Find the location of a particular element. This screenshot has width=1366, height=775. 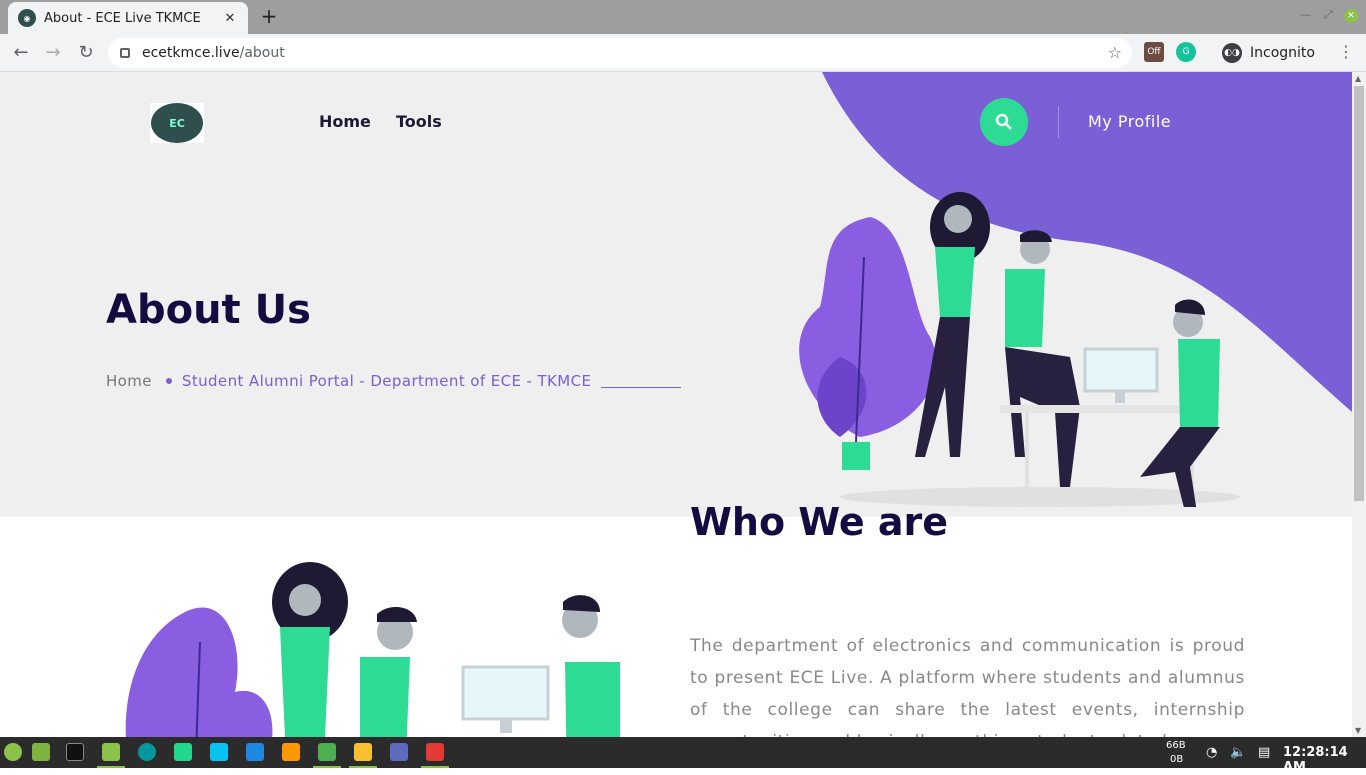

nav-divider is located at coordinates (1058, 122).